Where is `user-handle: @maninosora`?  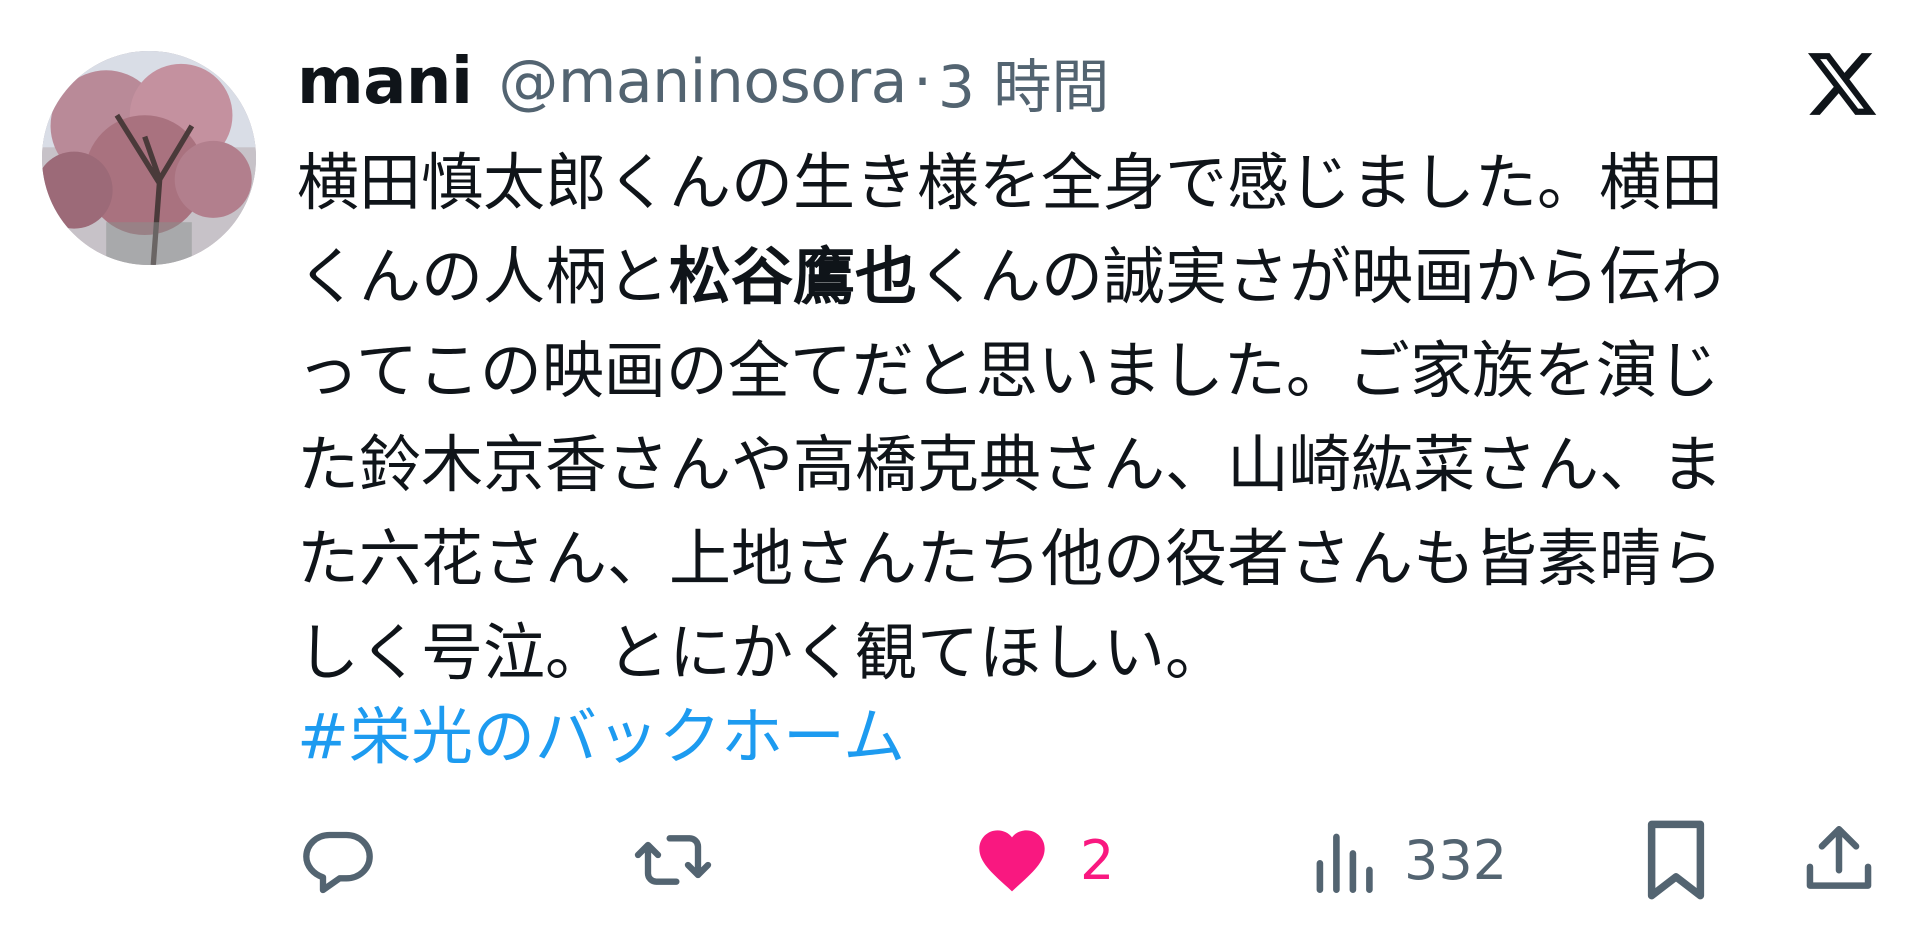
user-handle: @maninosora is located at coordinates (702, 82).